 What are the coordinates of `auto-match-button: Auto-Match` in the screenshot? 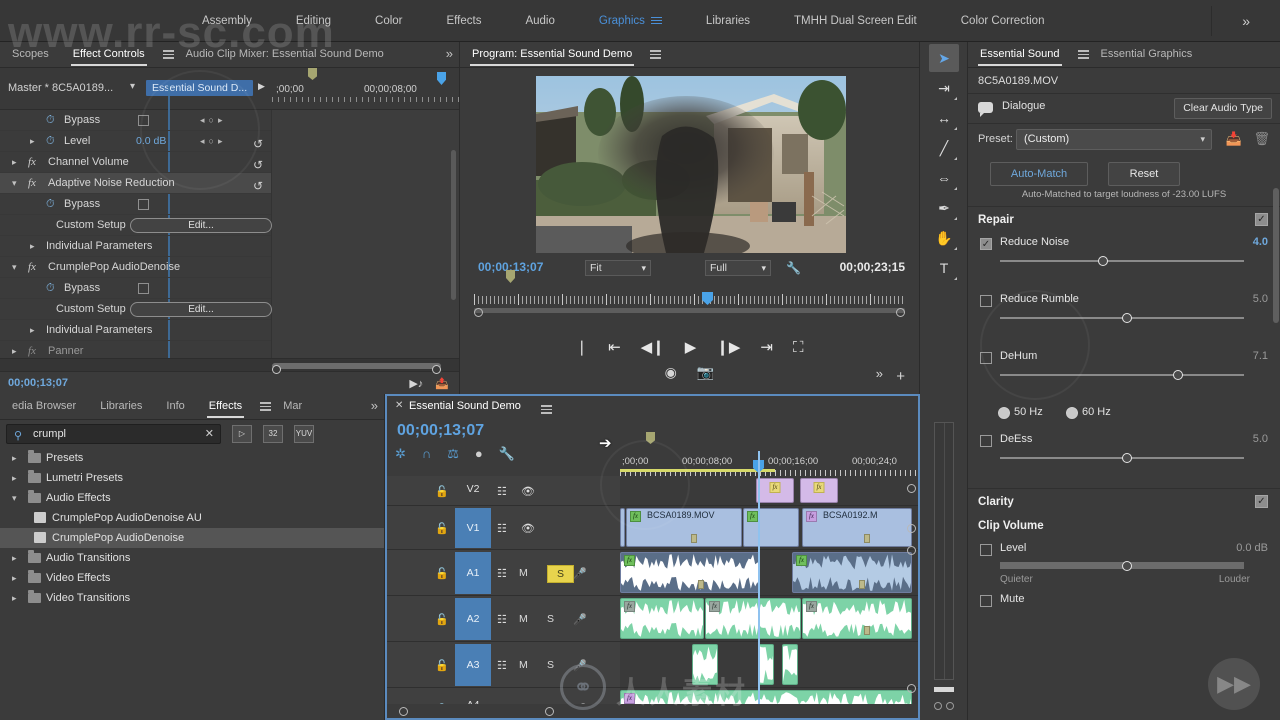 It's located at (1039, 174).